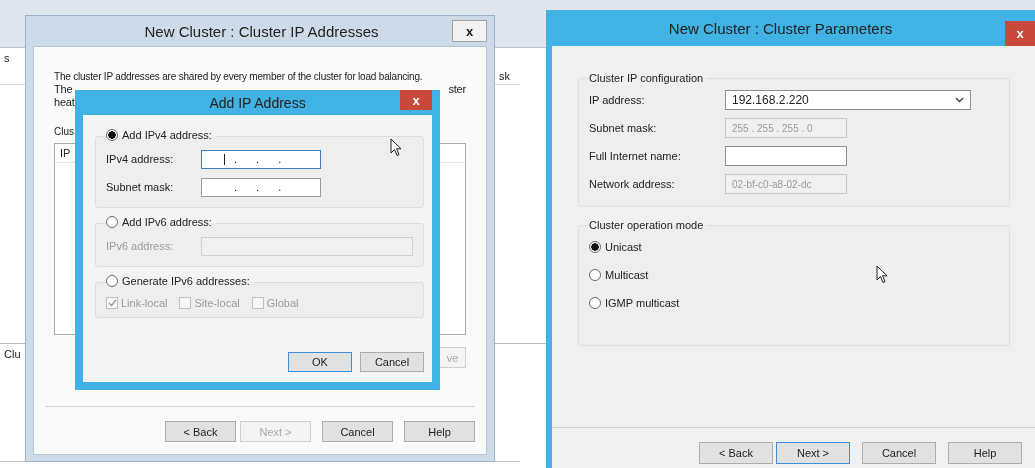  What do you see at coordinates (63, 89) in the screenshot?
I see `description-text: The` at bounding box center [63, 89].